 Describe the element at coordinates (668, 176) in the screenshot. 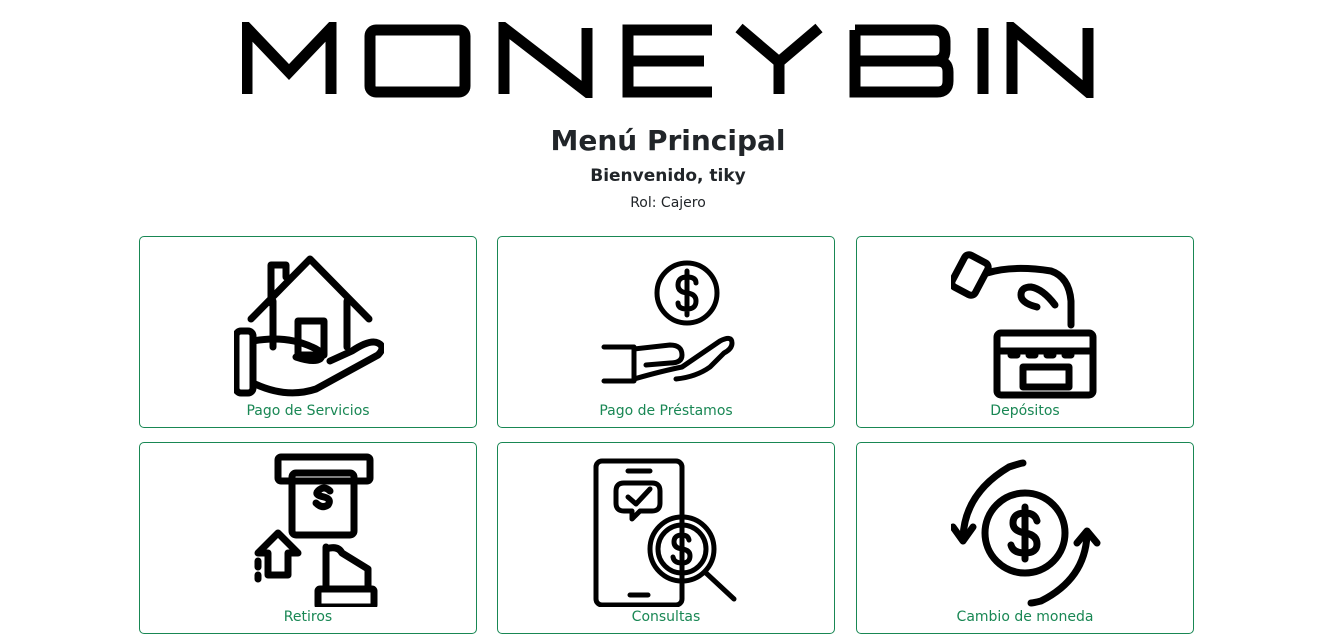

I see `welcome-message: Bienvenido, tiky` at that location.